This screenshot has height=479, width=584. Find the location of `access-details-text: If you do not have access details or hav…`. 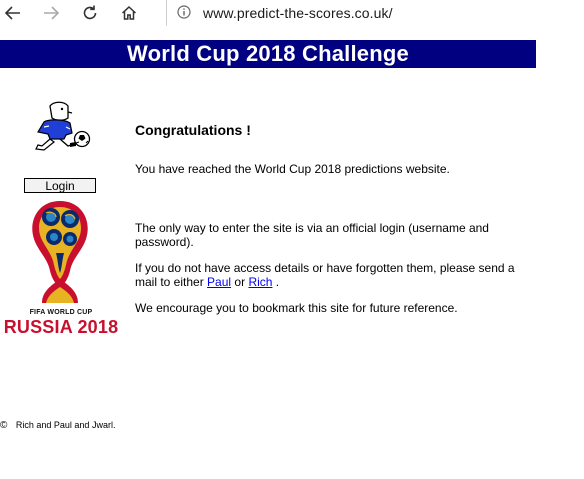

access-details-text: If you do not have access details or hav… is located at coordinates (335, 275).